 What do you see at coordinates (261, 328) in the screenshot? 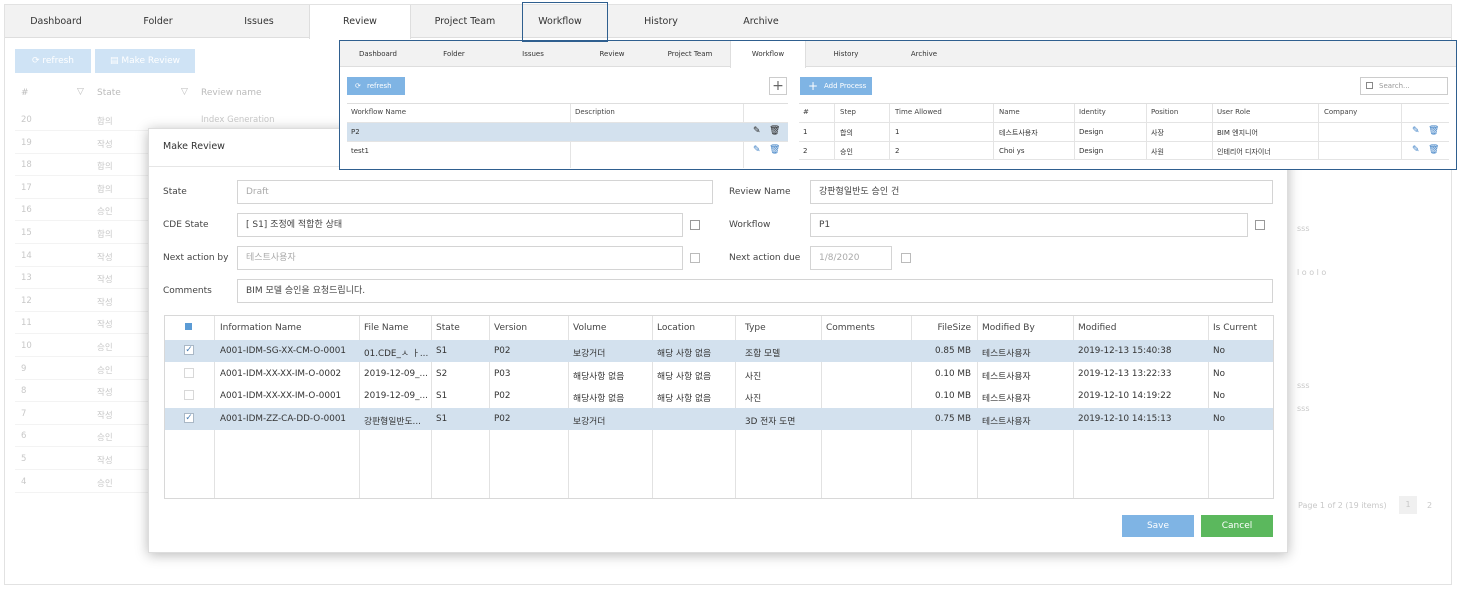
I see `col-information-name: Information Name` at bounding box center [261, 328].